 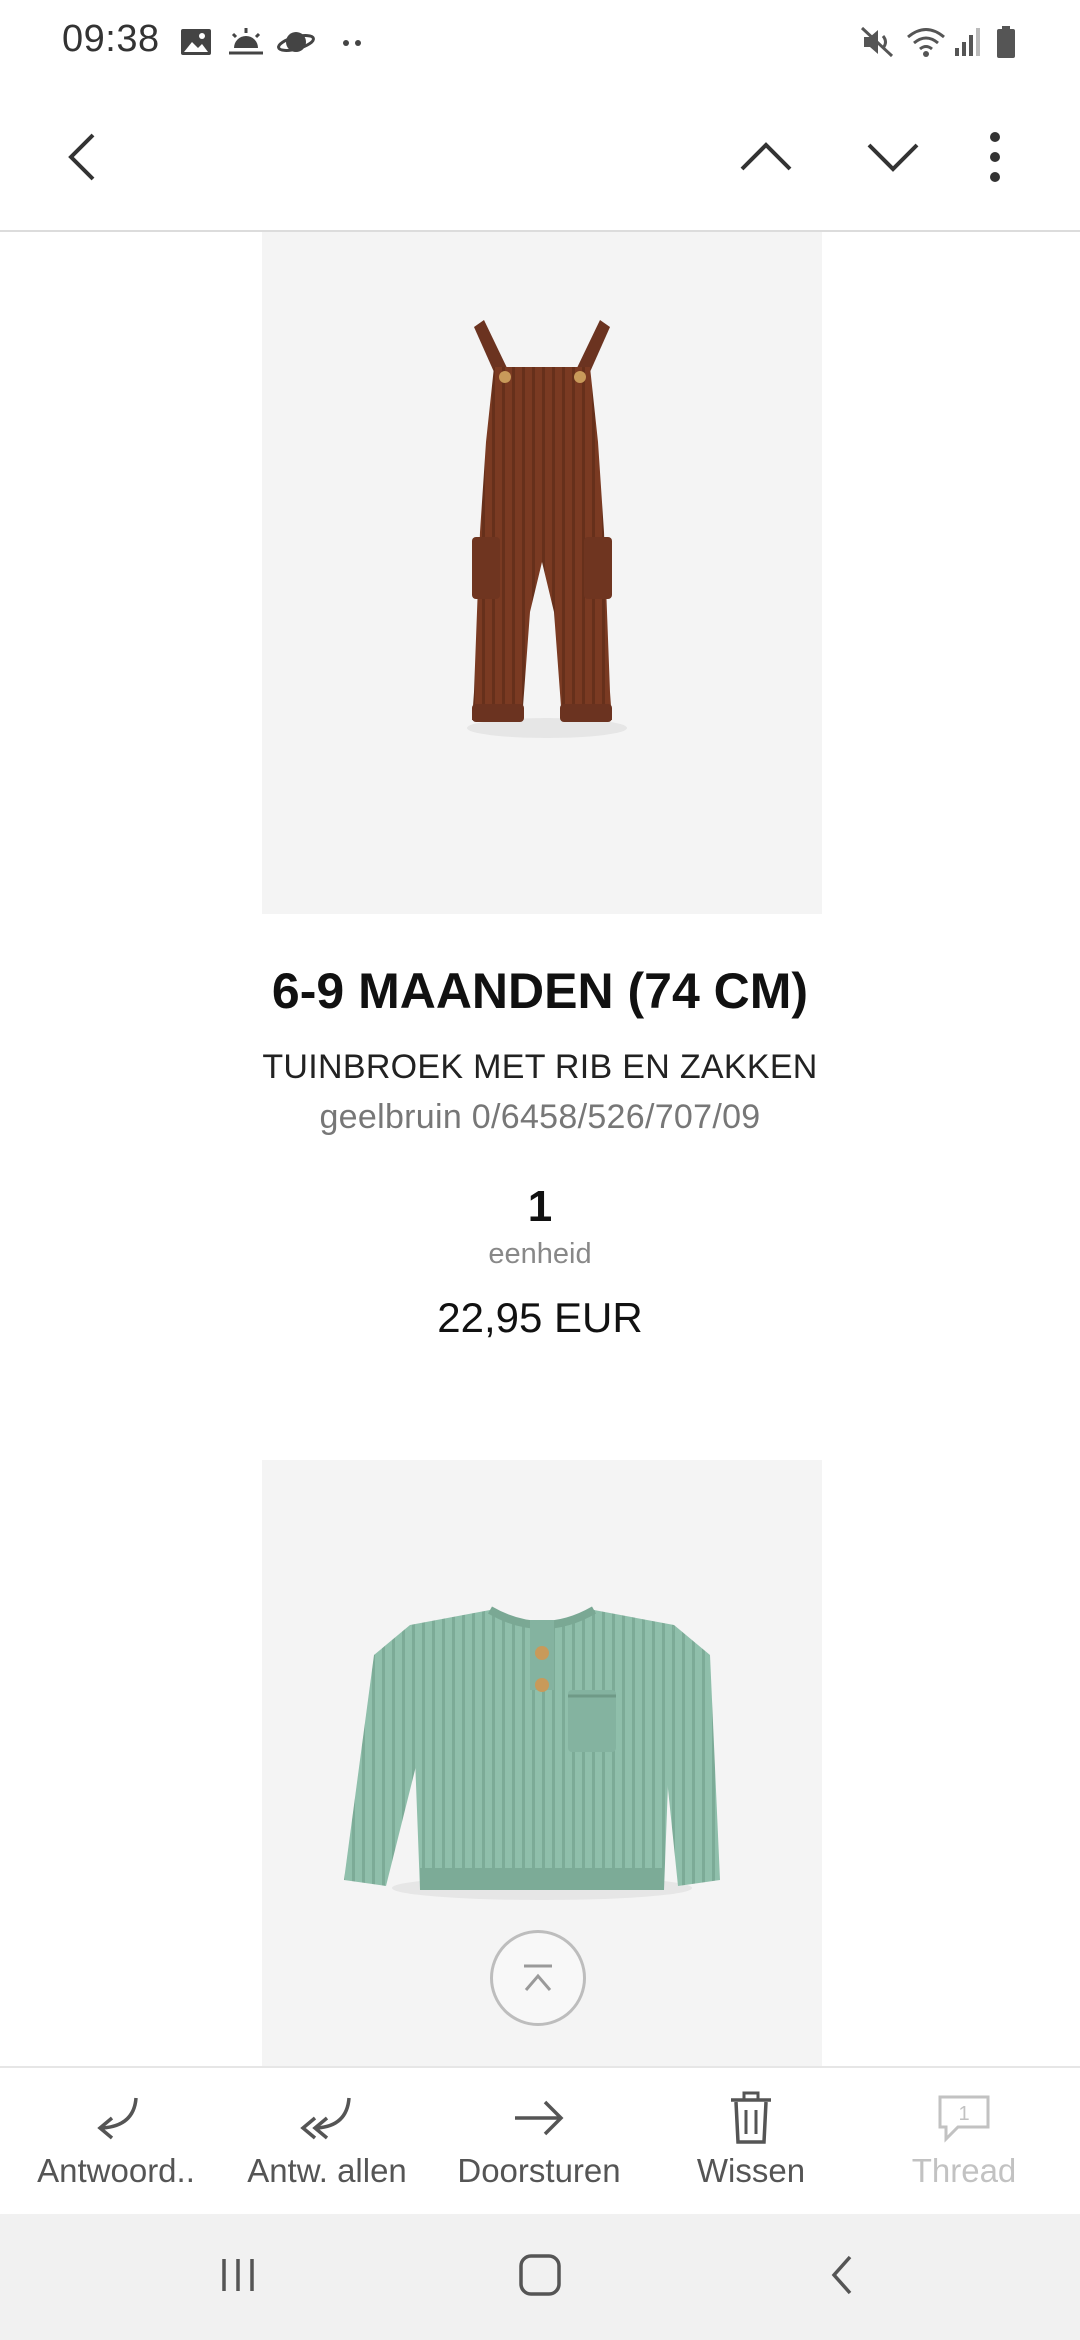 I want to click on overflow-menu-button, so click(x=995, y=157).